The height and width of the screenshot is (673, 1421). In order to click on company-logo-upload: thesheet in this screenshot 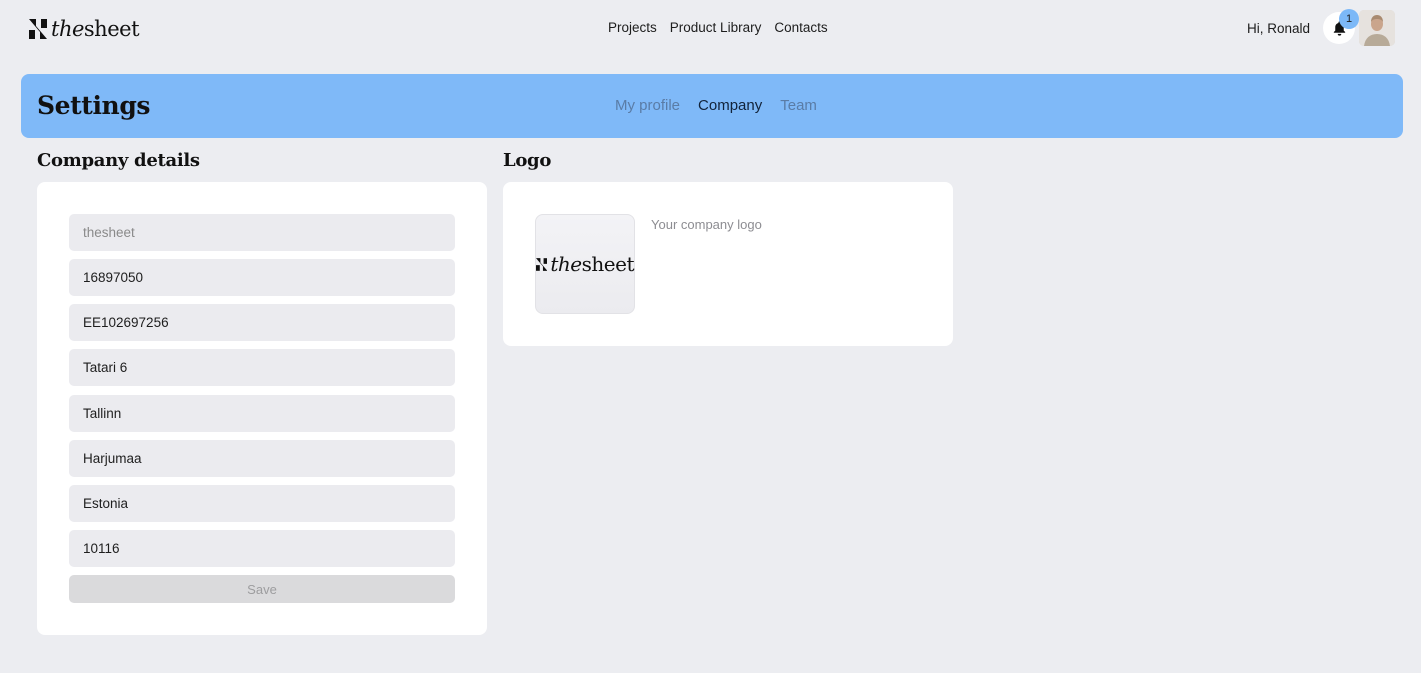, I will do `click(585, 264)`.